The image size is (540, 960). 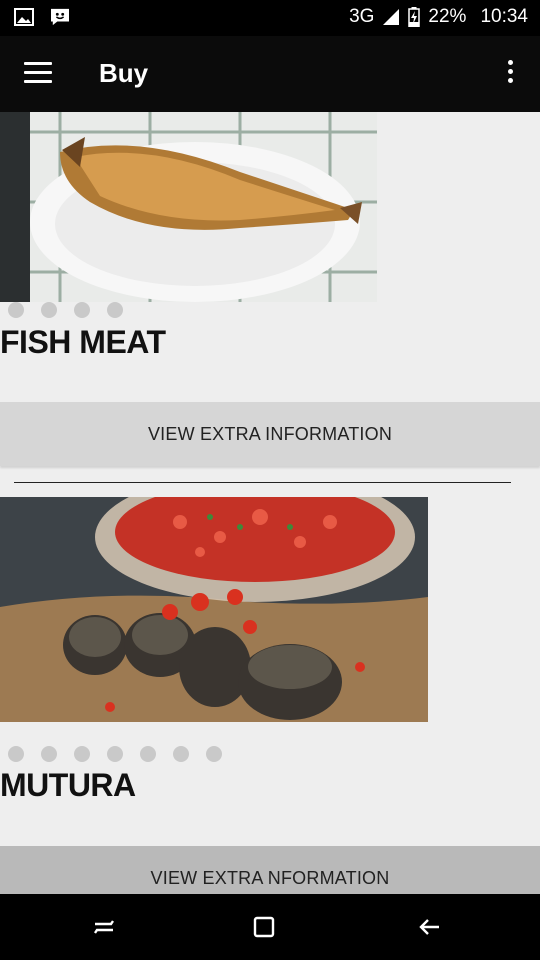 What do you see at coordinates (264, 927) in the screenshot?
I see `home-icon` at bounding box center [264, 927].